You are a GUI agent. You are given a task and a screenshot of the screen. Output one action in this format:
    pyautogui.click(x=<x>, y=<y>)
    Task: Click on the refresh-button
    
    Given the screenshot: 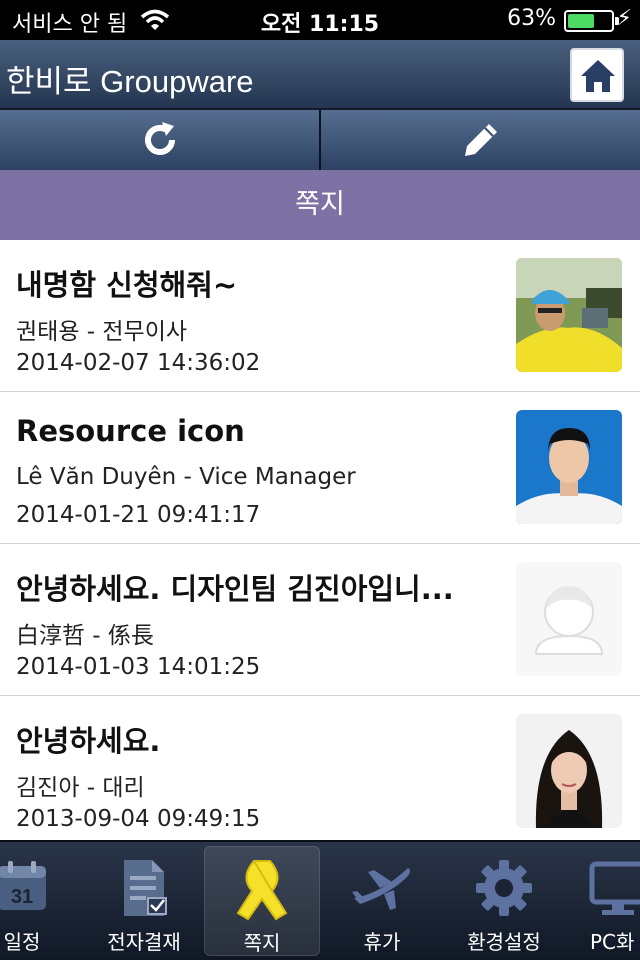 What is the action you would take?
    pyautogui.click(x=160, y=140)
    